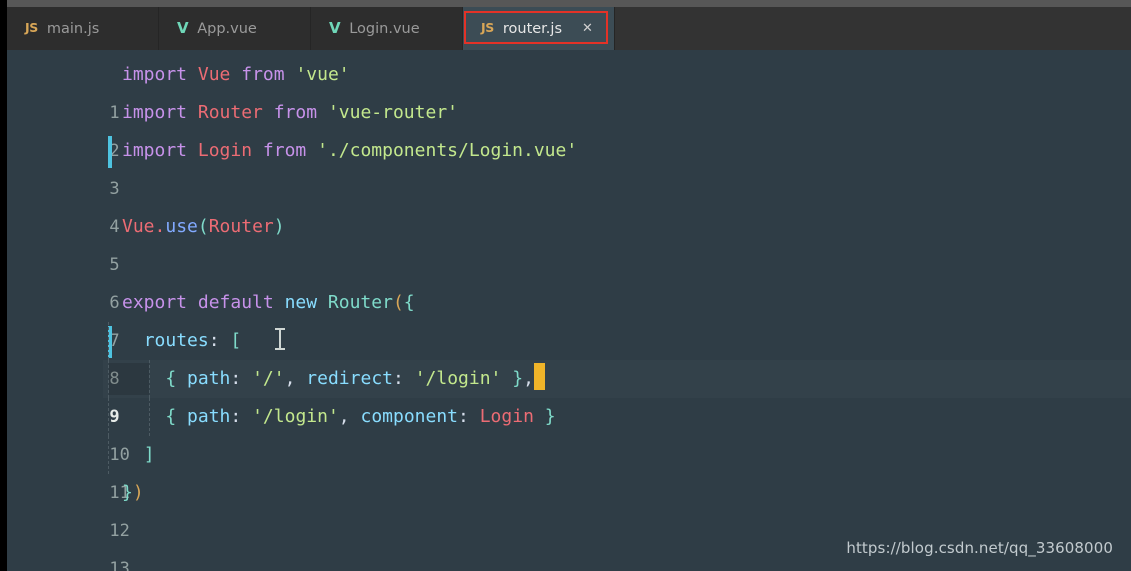  I want to click on code-text: }), so click(133, 492).